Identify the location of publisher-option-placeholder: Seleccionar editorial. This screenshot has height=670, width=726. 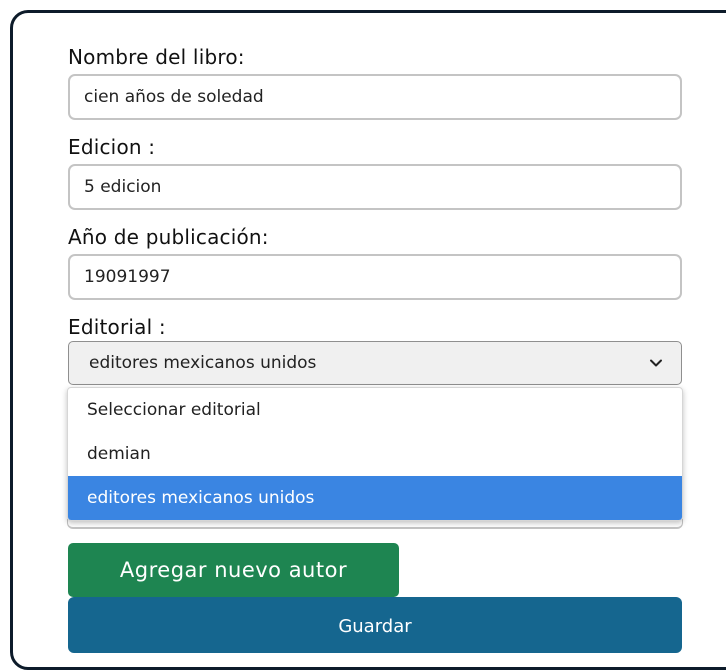
(375, 410).